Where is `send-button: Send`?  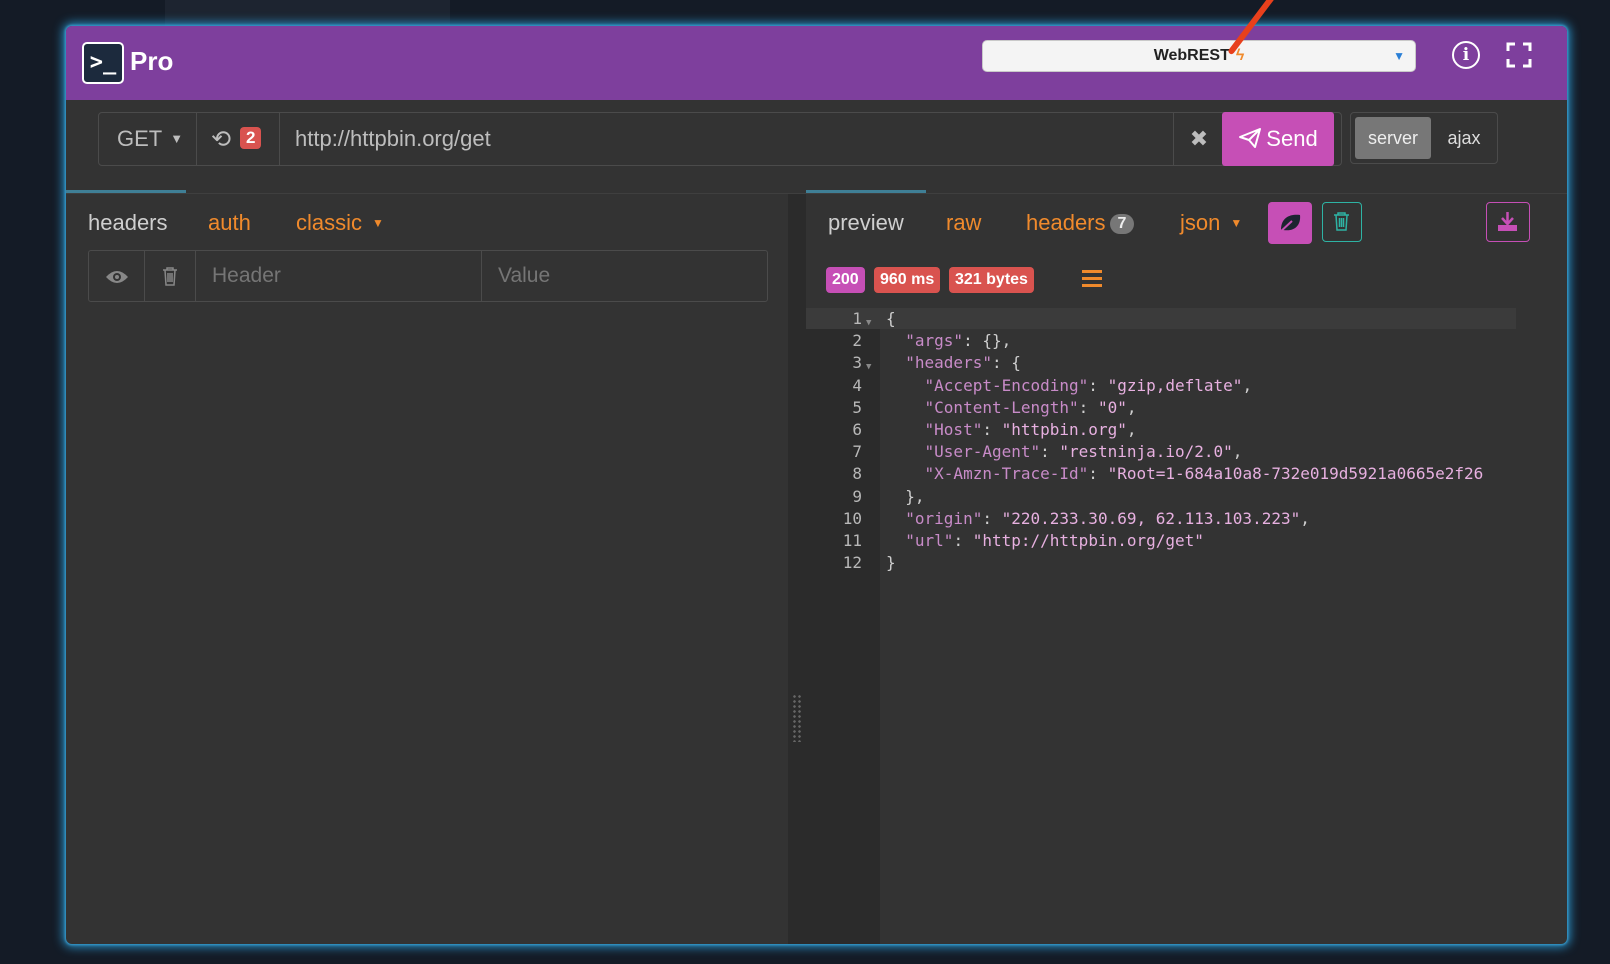
send-button: Send is located at coordinates (1278, 139).